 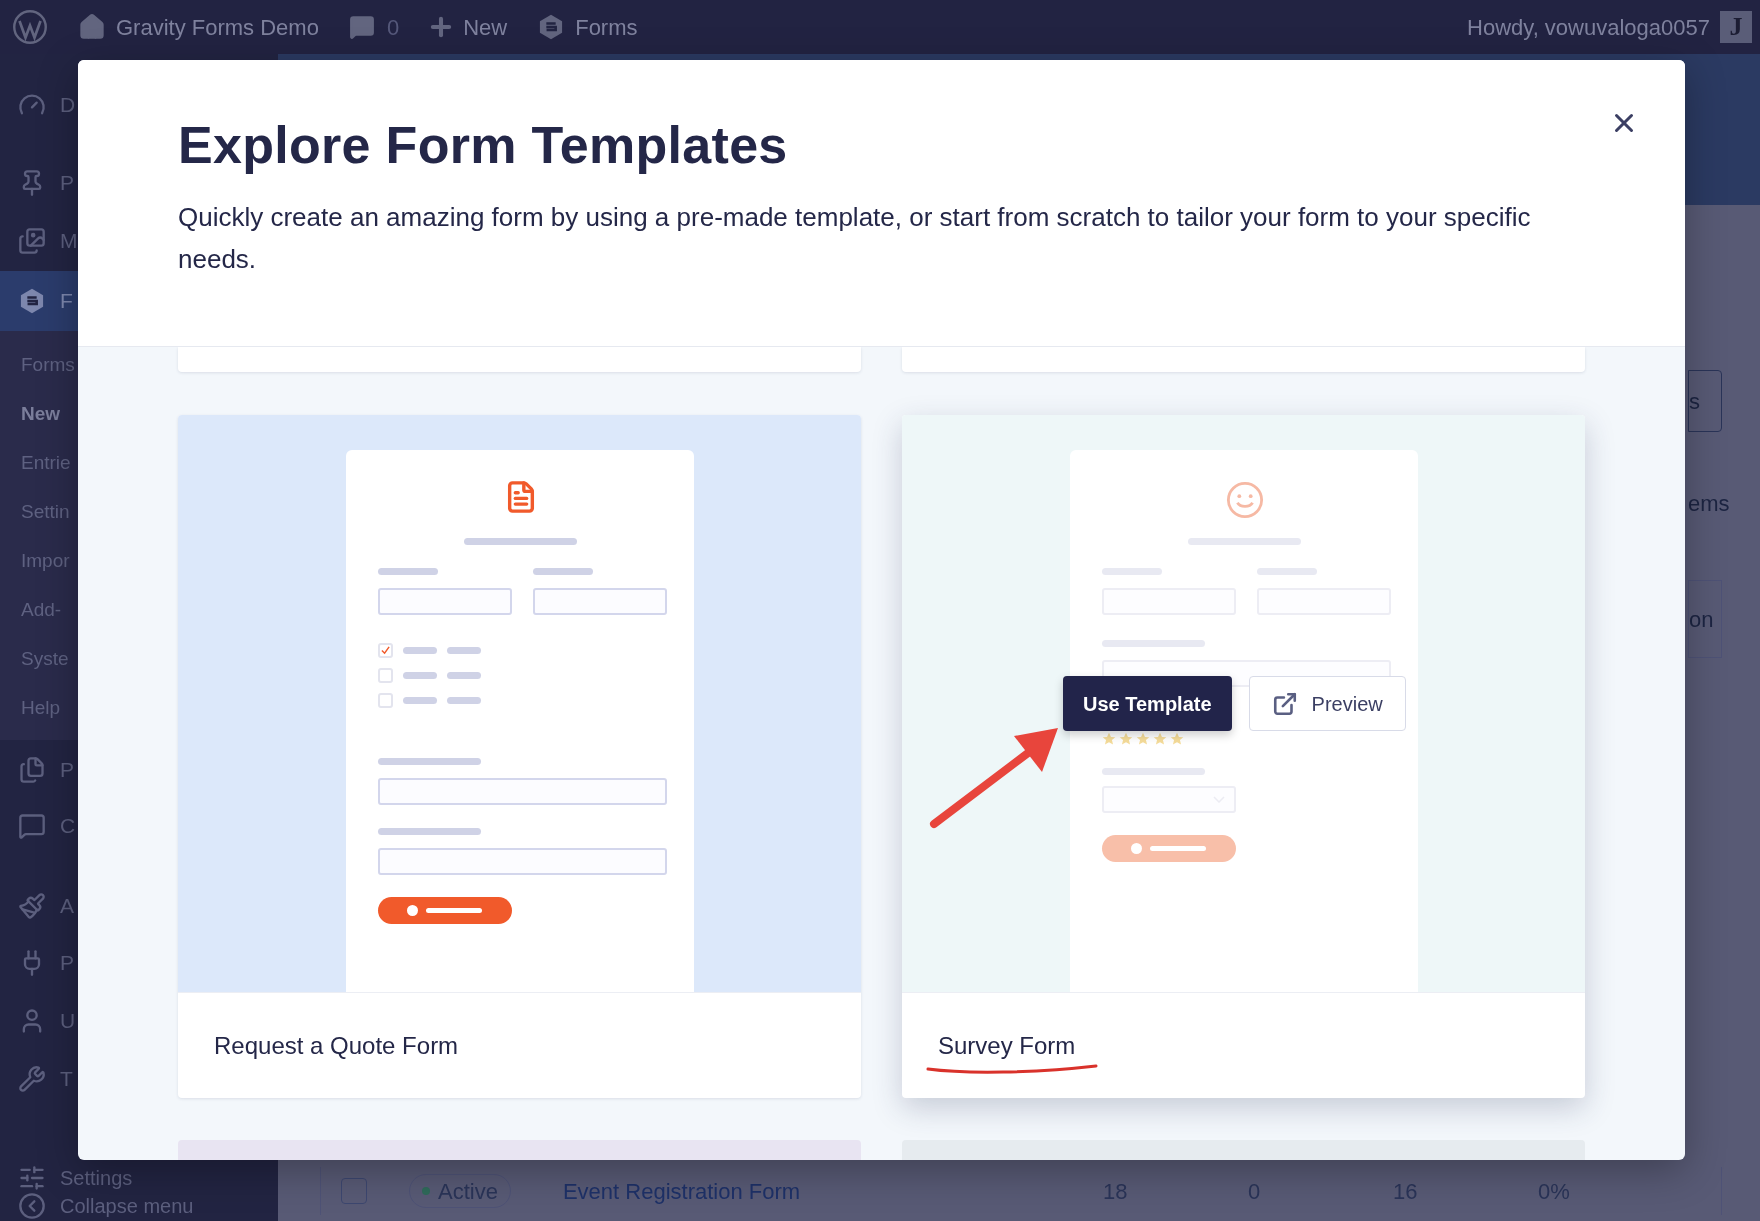 What do you see at coordinates (1705, 619) in the screenshot?
I see `background-column-header: on` at bounding box center [1705, 619].